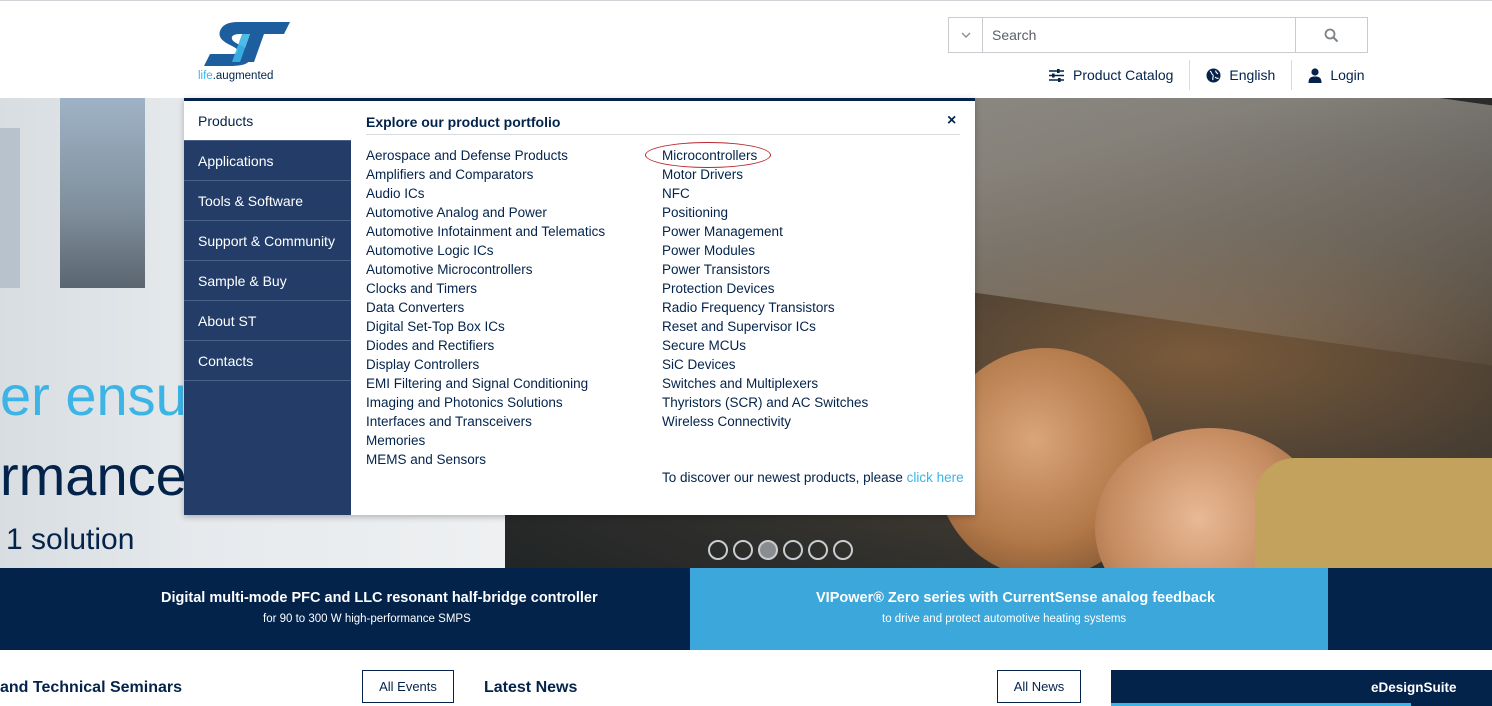  What do you see at coordinates (746, 0) in the screenshot?
I see `top-border` at bounding box center [746, 0].